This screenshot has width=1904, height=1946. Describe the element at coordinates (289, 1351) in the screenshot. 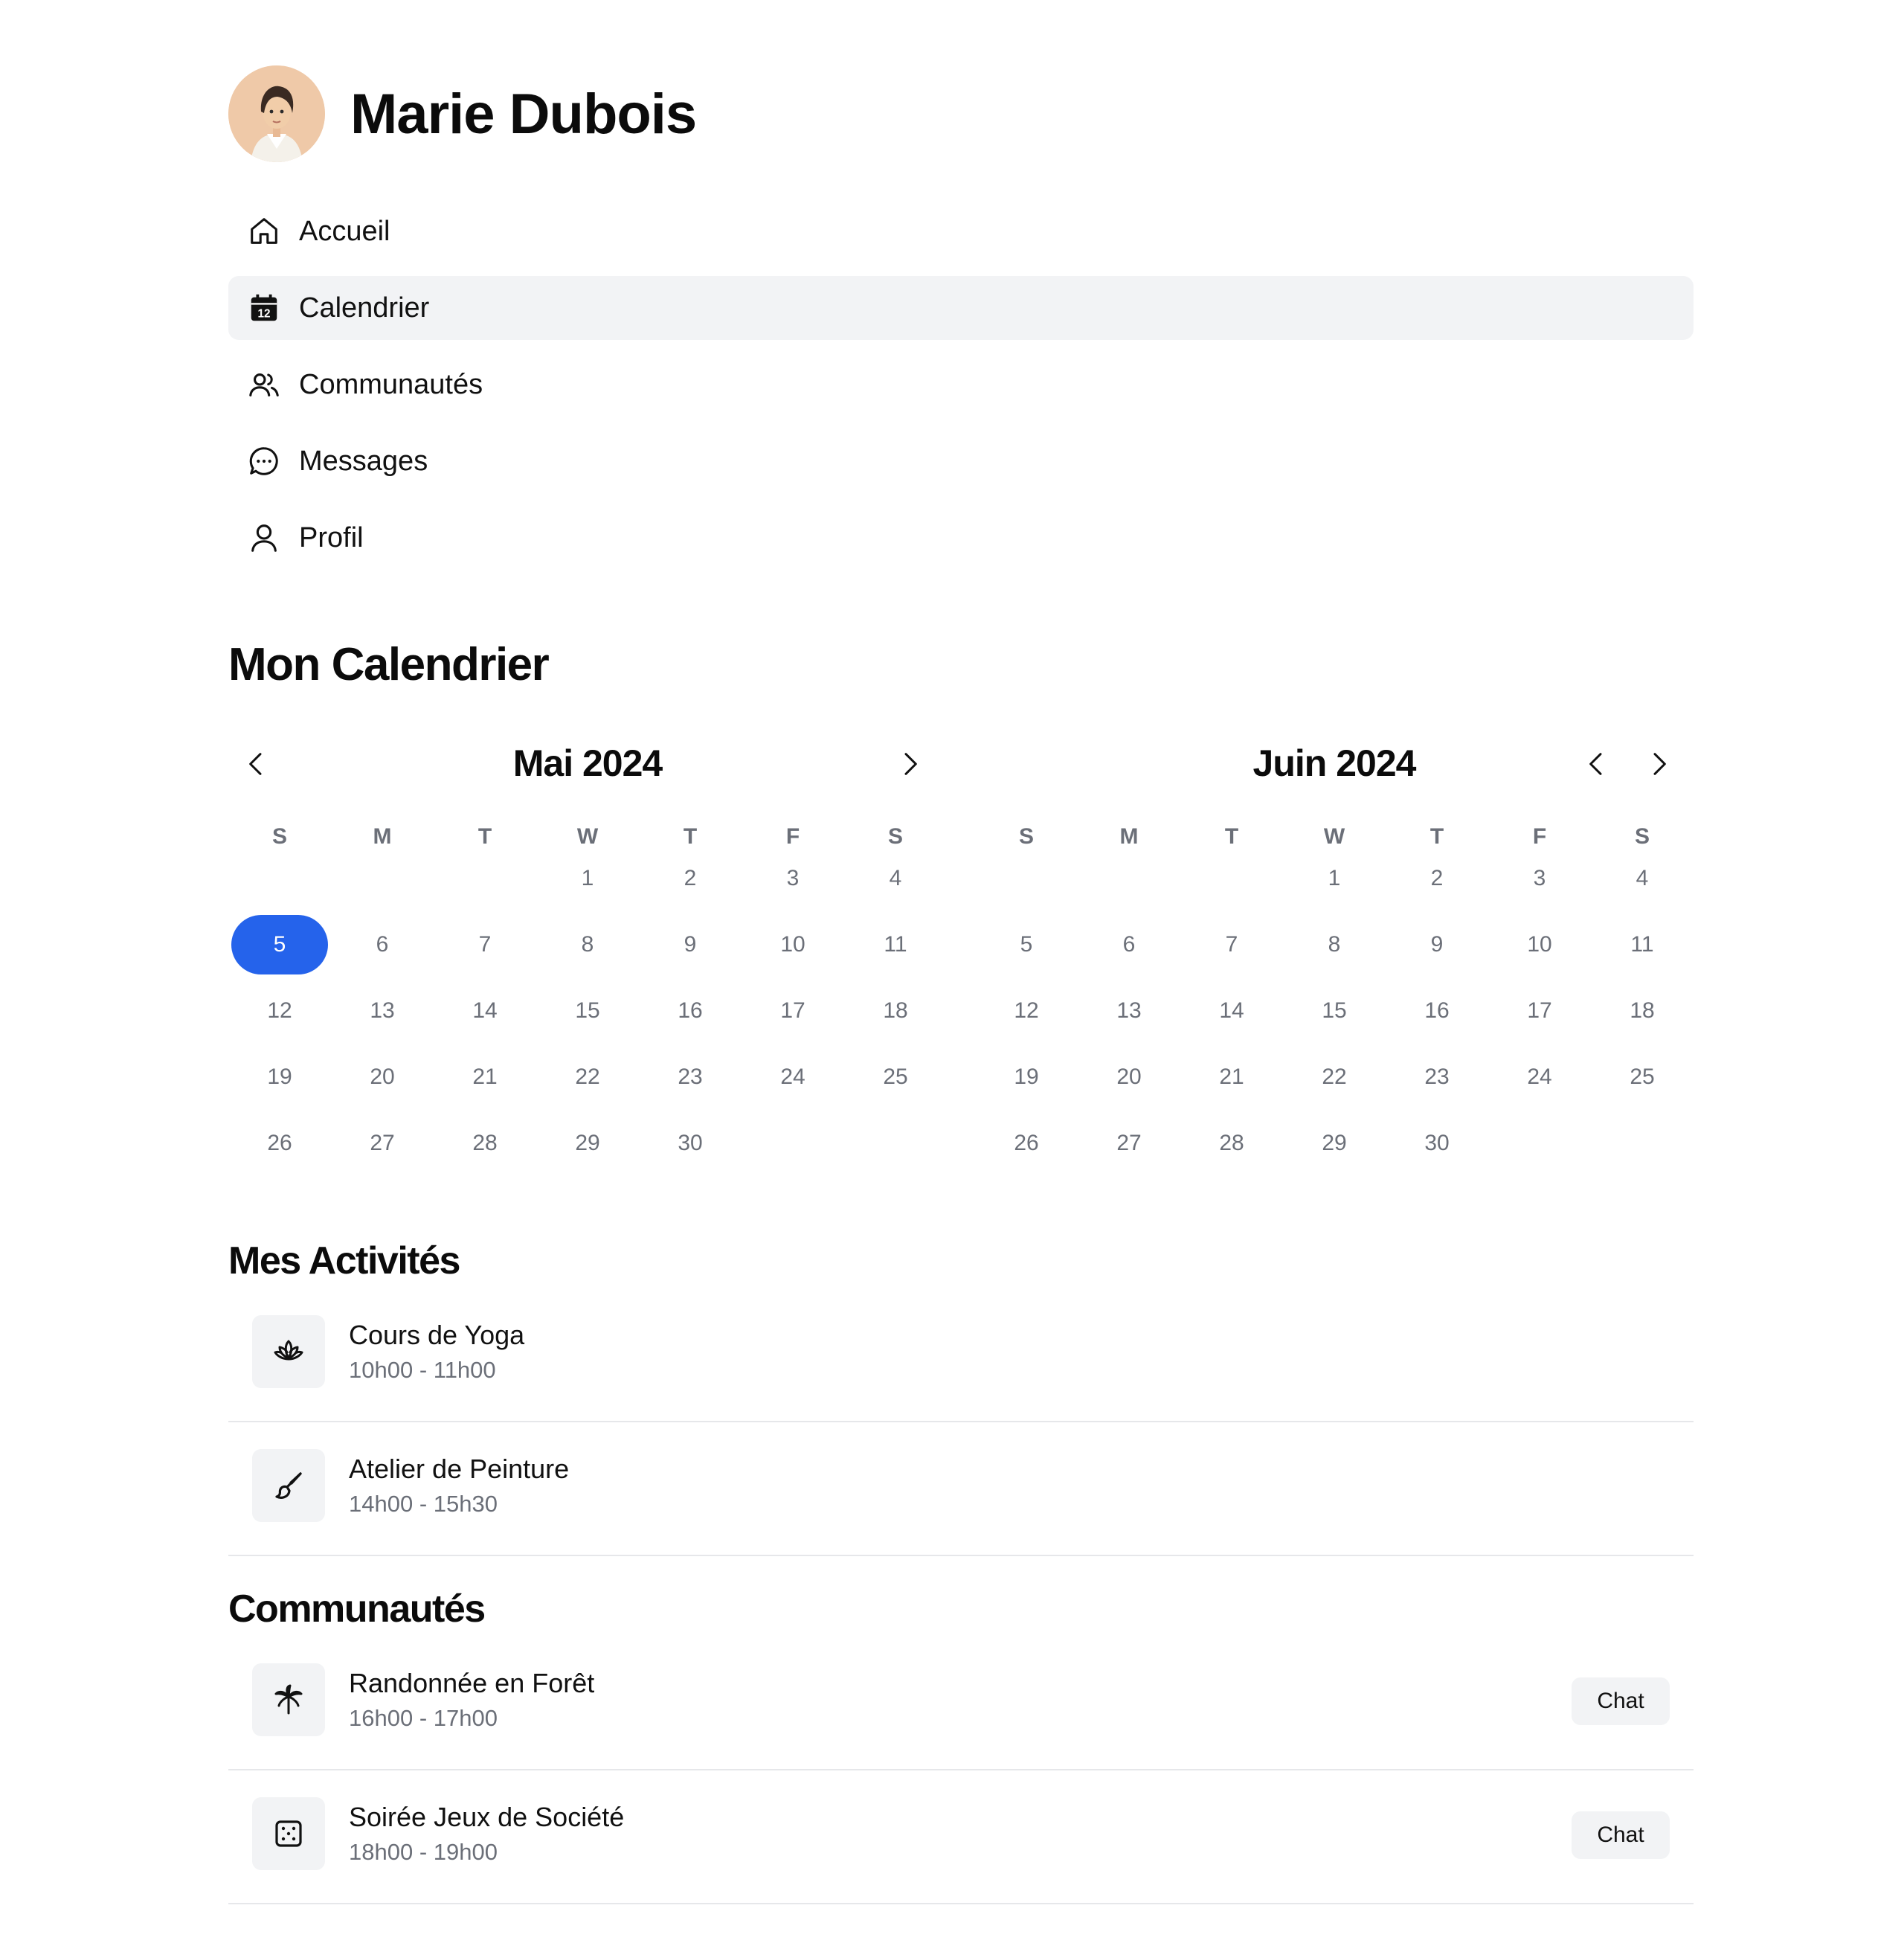

I see `lotus-icon` at that location.